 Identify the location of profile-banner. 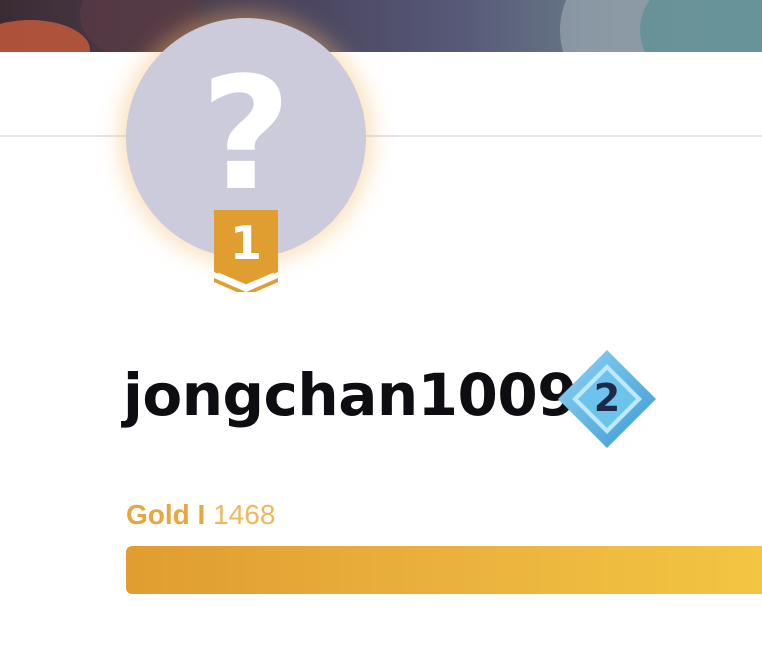
(381, 26).